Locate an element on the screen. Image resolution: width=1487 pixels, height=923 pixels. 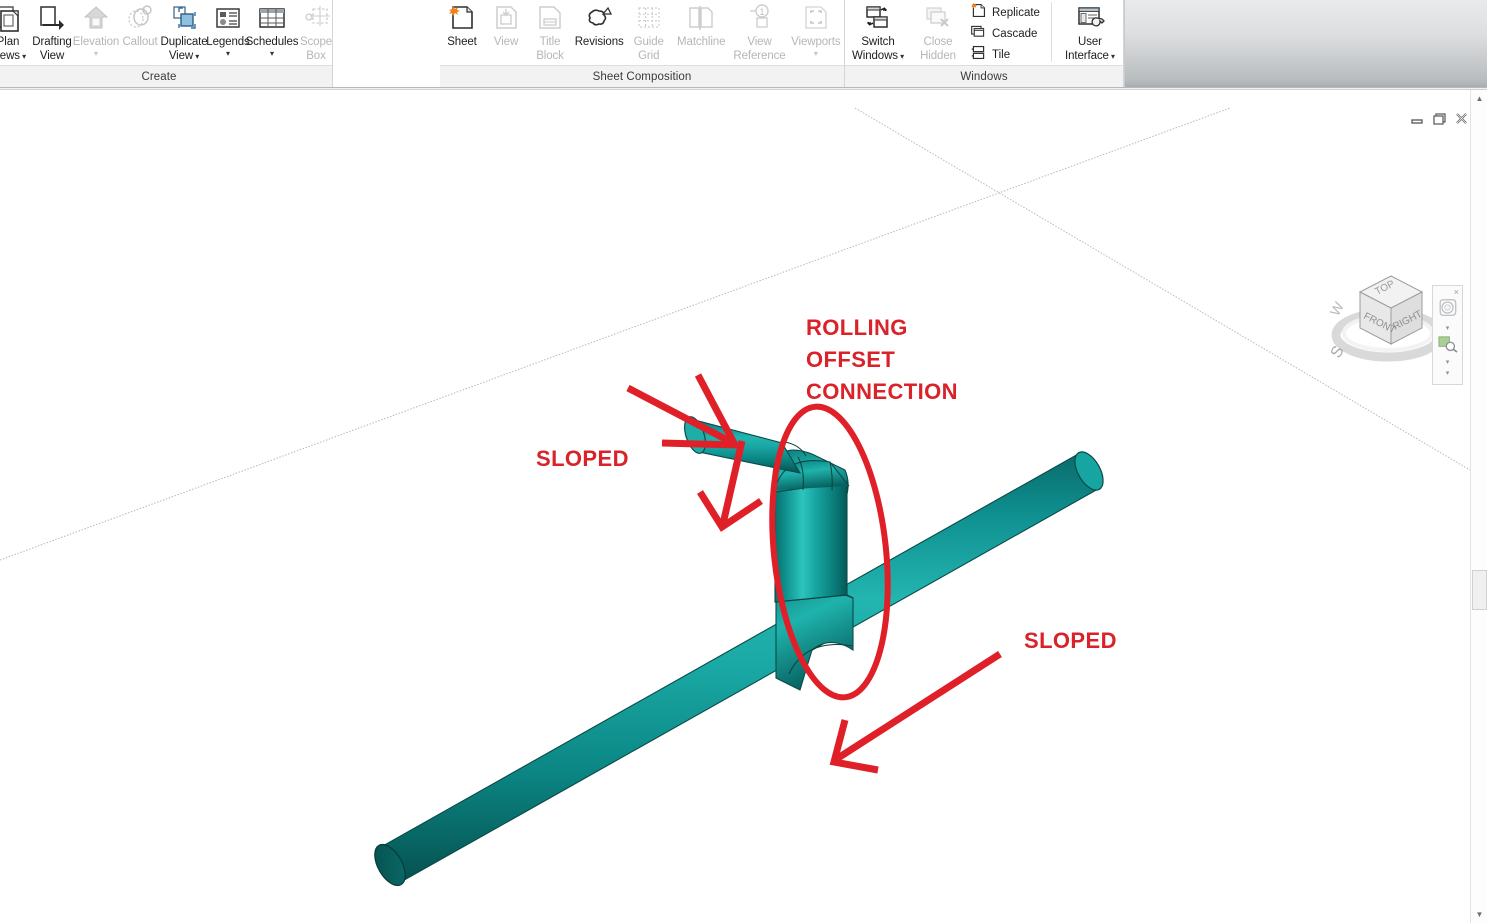
steering-wheel-button is located at coordinates (1447, 310).